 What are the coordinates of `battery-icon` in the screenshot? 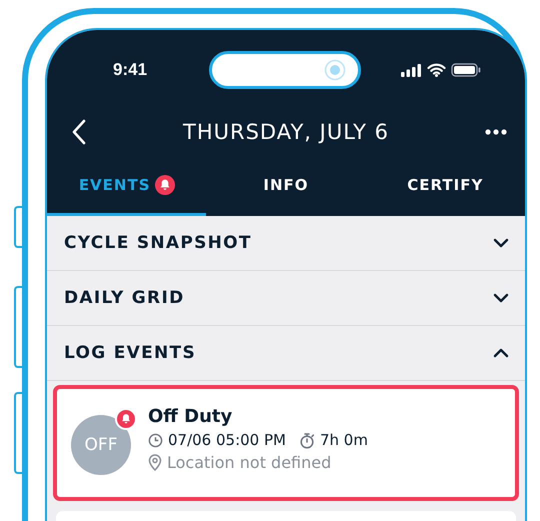 It's located at (466, 70).